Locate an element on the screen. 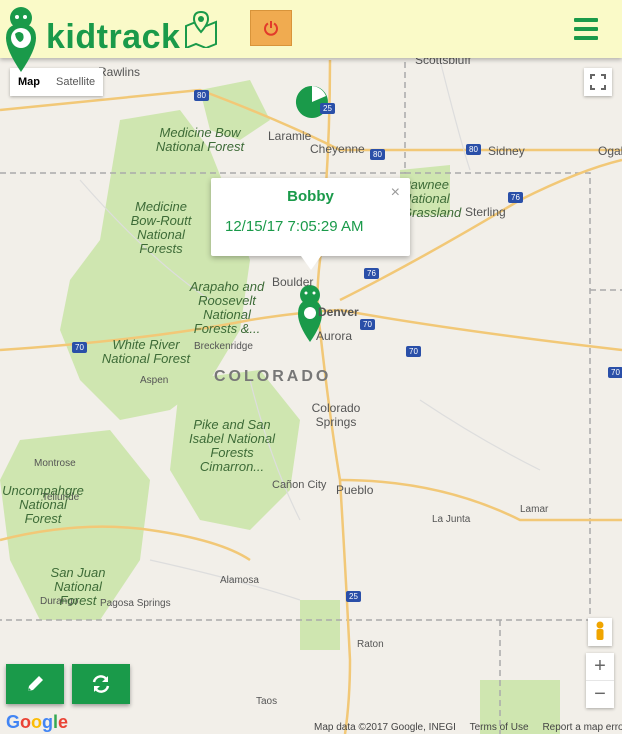 The image size is (622, 734). fullscreen-button is located at coordinates (598, 82).